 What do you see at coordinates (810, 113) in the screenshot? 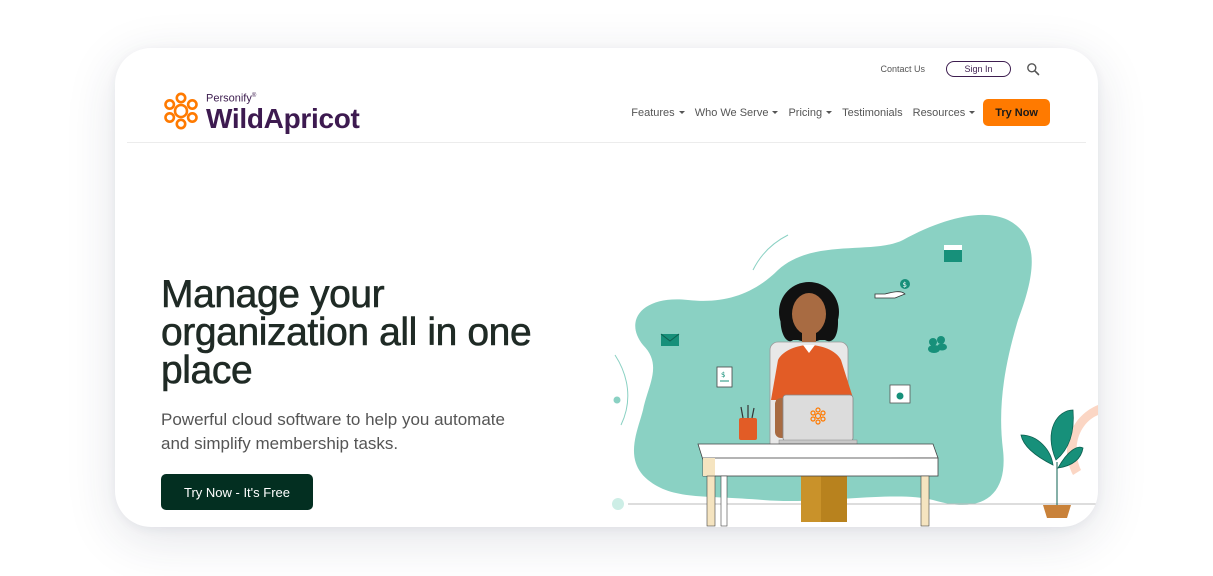
I see `nav-pricing: Pricing` at bounding box center [810, 113].